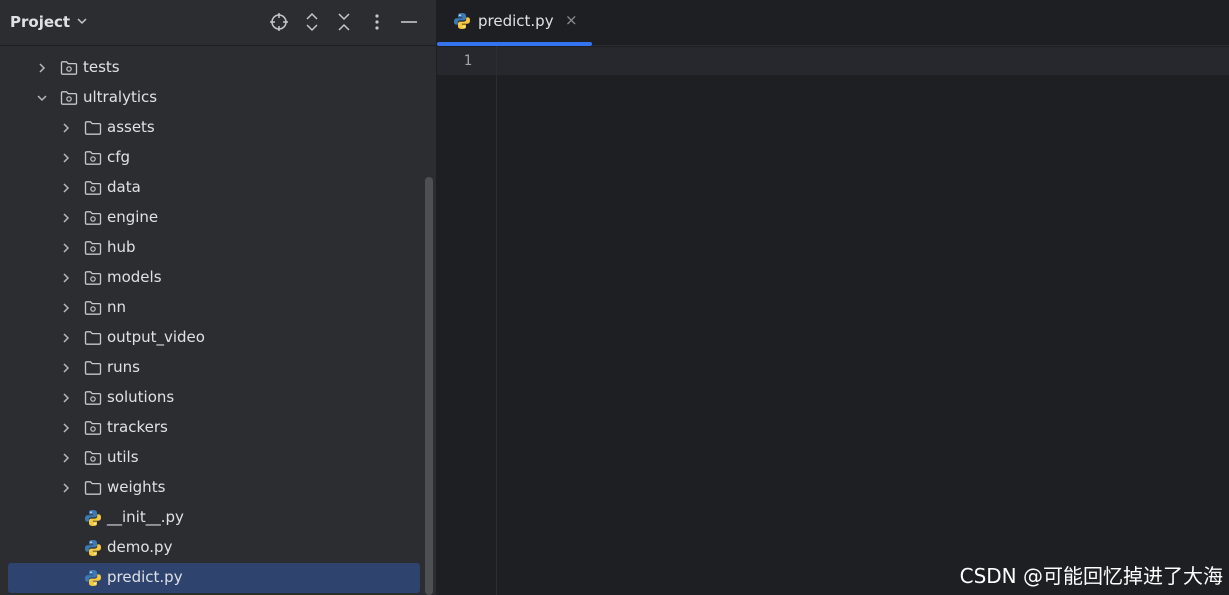 This screenshot has width=1229, height=595. What do you see at coordinates (214, 158) in the screenshot?
I see `tree-item-cfg: cfg` at bounding box center [214, 158].